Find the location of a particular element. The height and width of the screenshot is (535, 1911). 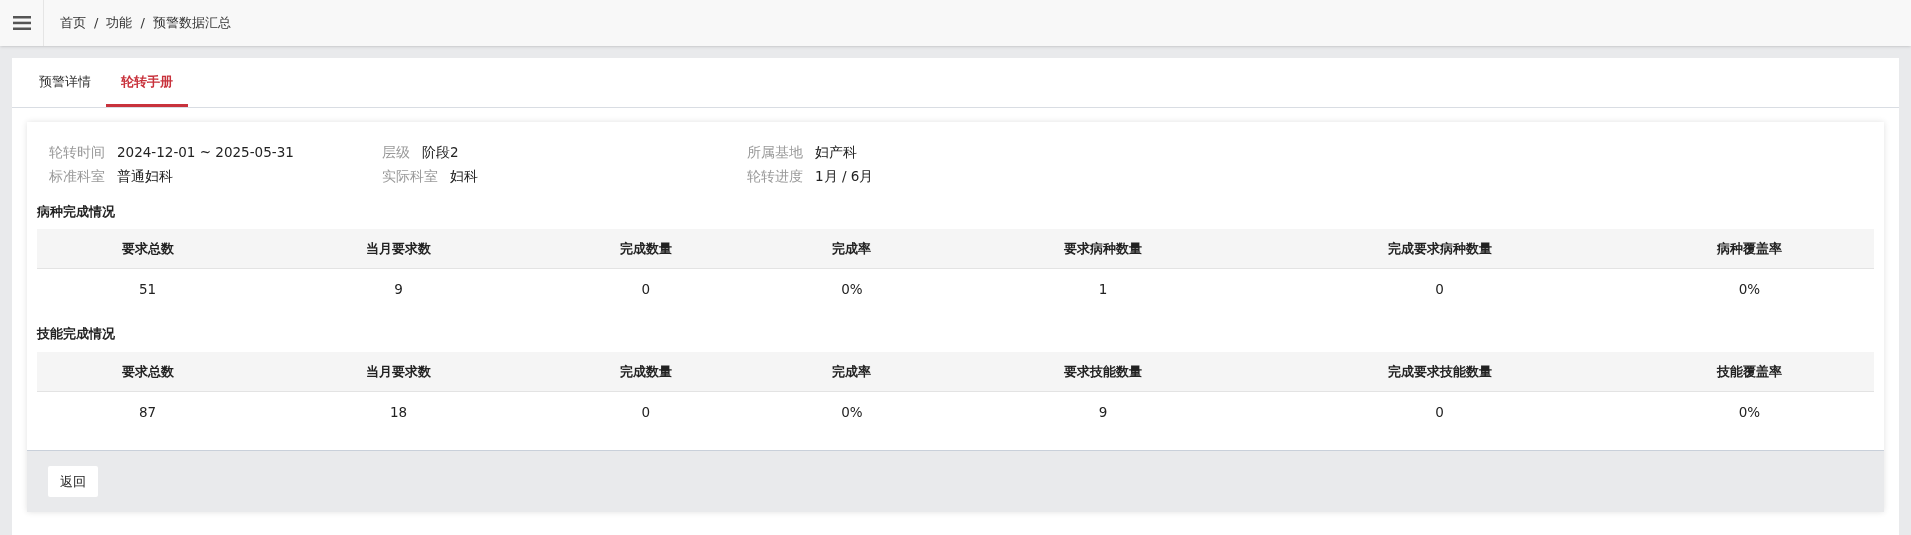

menu-icon is located at coordinates (21, 23).